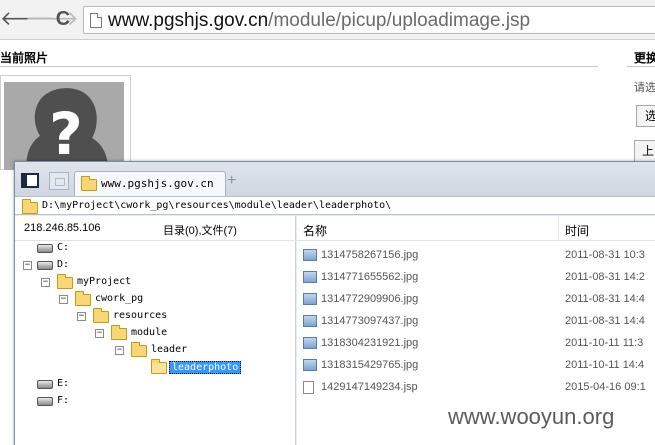  I want to click on tab-bar: www.pgshjs.gov.cn +, so click(335, 179).